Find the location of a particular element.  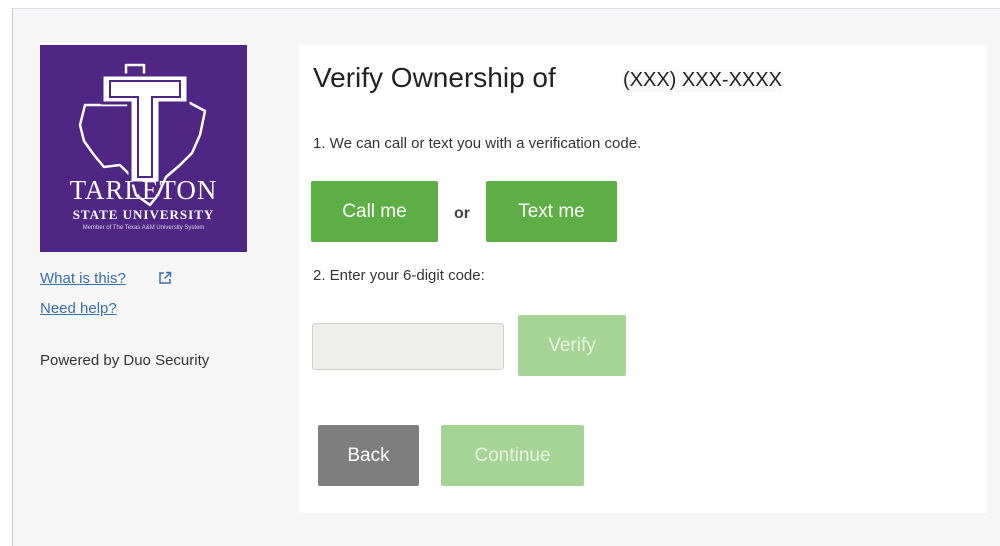

need-help-link: Need help? is located at coordinates (78, 308).